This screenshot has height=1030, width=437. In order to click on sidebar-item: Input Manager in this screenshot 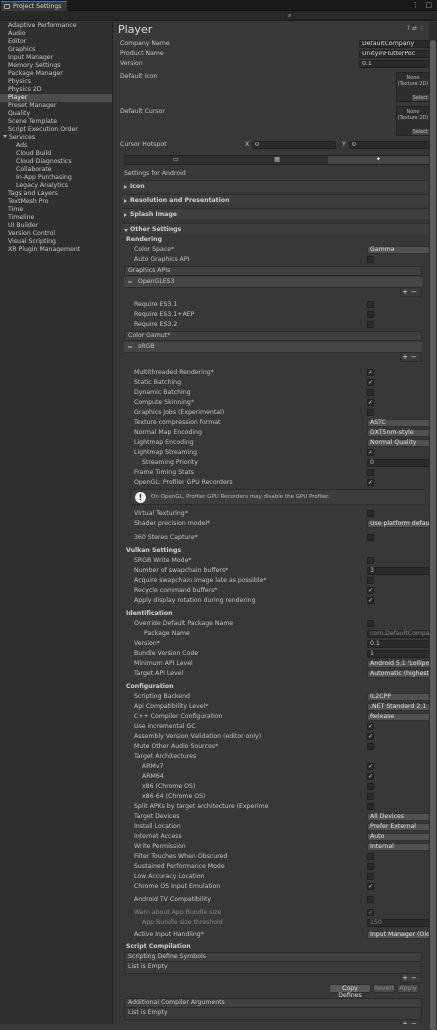, I will do `click(56, 58)`.